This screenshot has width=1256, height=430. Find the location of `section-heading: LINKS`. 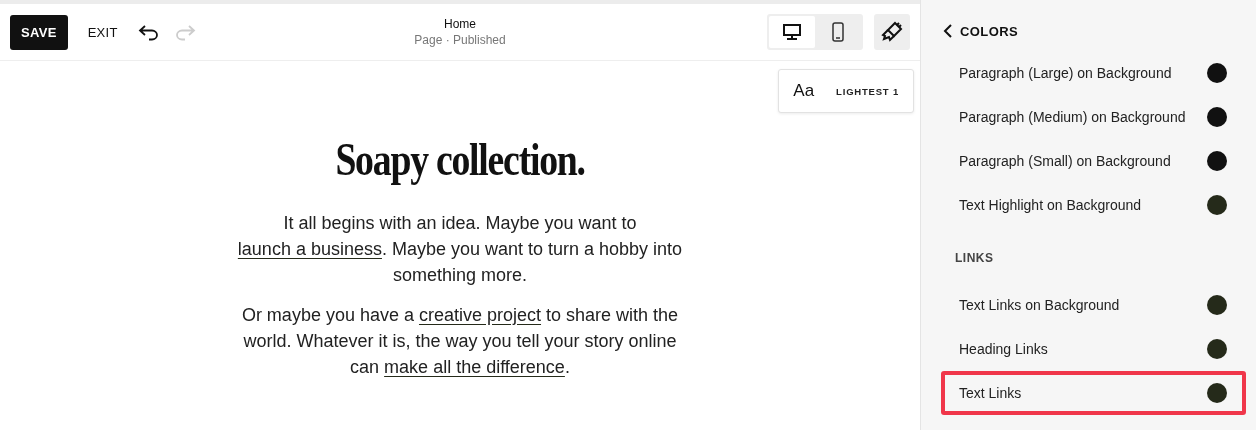

section-heading: LINKS is located at coordinates (974, 258).